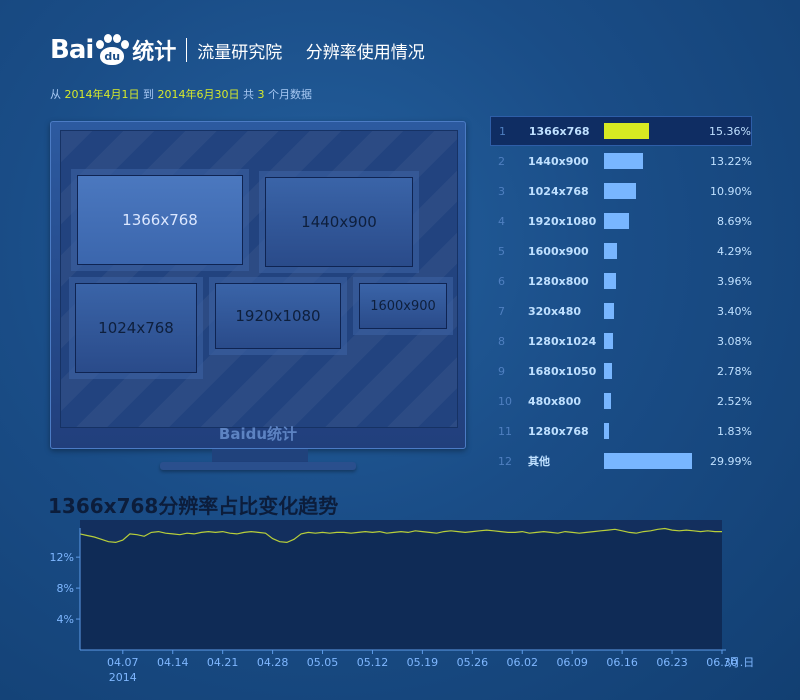  Describe the element at coordinates (223, 662) in the screenshot. I see `x-tick-label: 04.21` at that location.